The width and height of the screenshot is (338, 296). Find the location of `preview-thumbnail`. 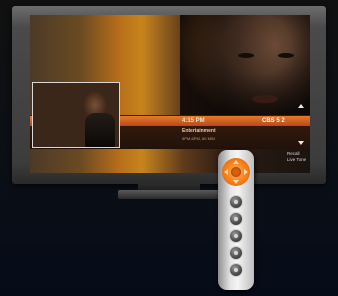

preview-thumbnail is located at coordinates (76, 115).